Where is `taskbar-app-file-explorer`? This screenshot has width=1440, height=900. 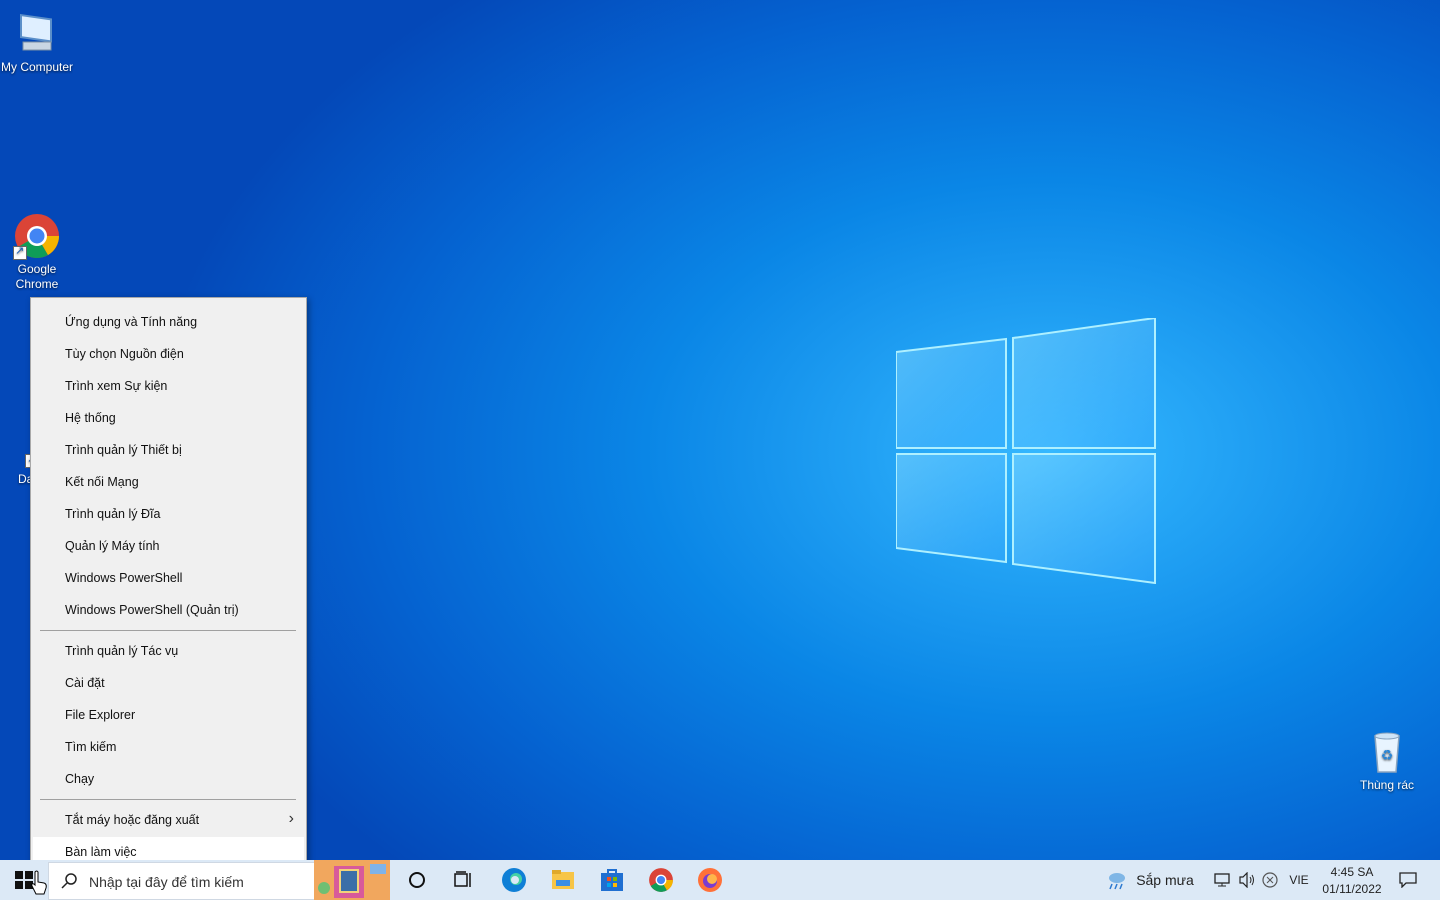
taskbar-app-file-explorer is located at coordinates (563, 880).